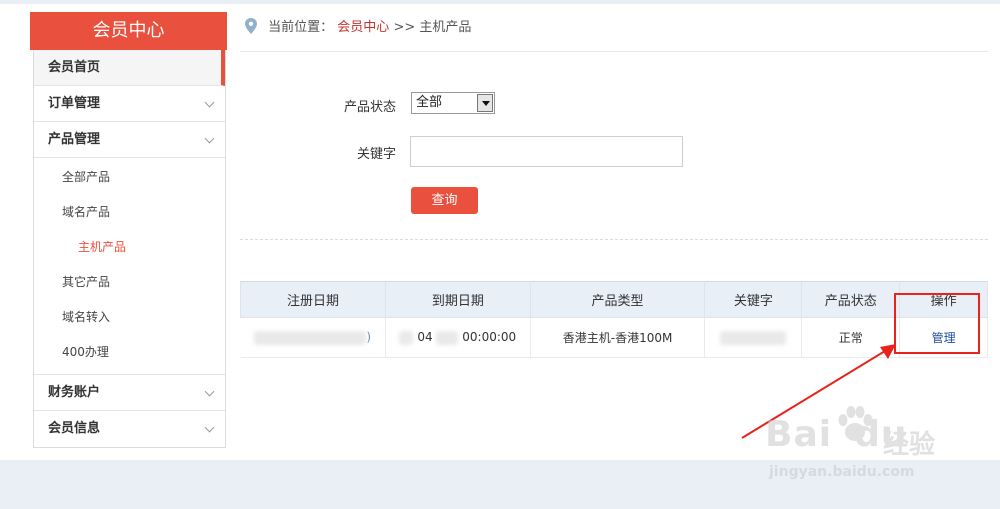 The width and height of the screenshot is (1000, 509). What do you see at coordinates (129, 429) in the screenshot?
I see `sidebar-item-member-info: 会员信息` at bounding box center [129, 429].